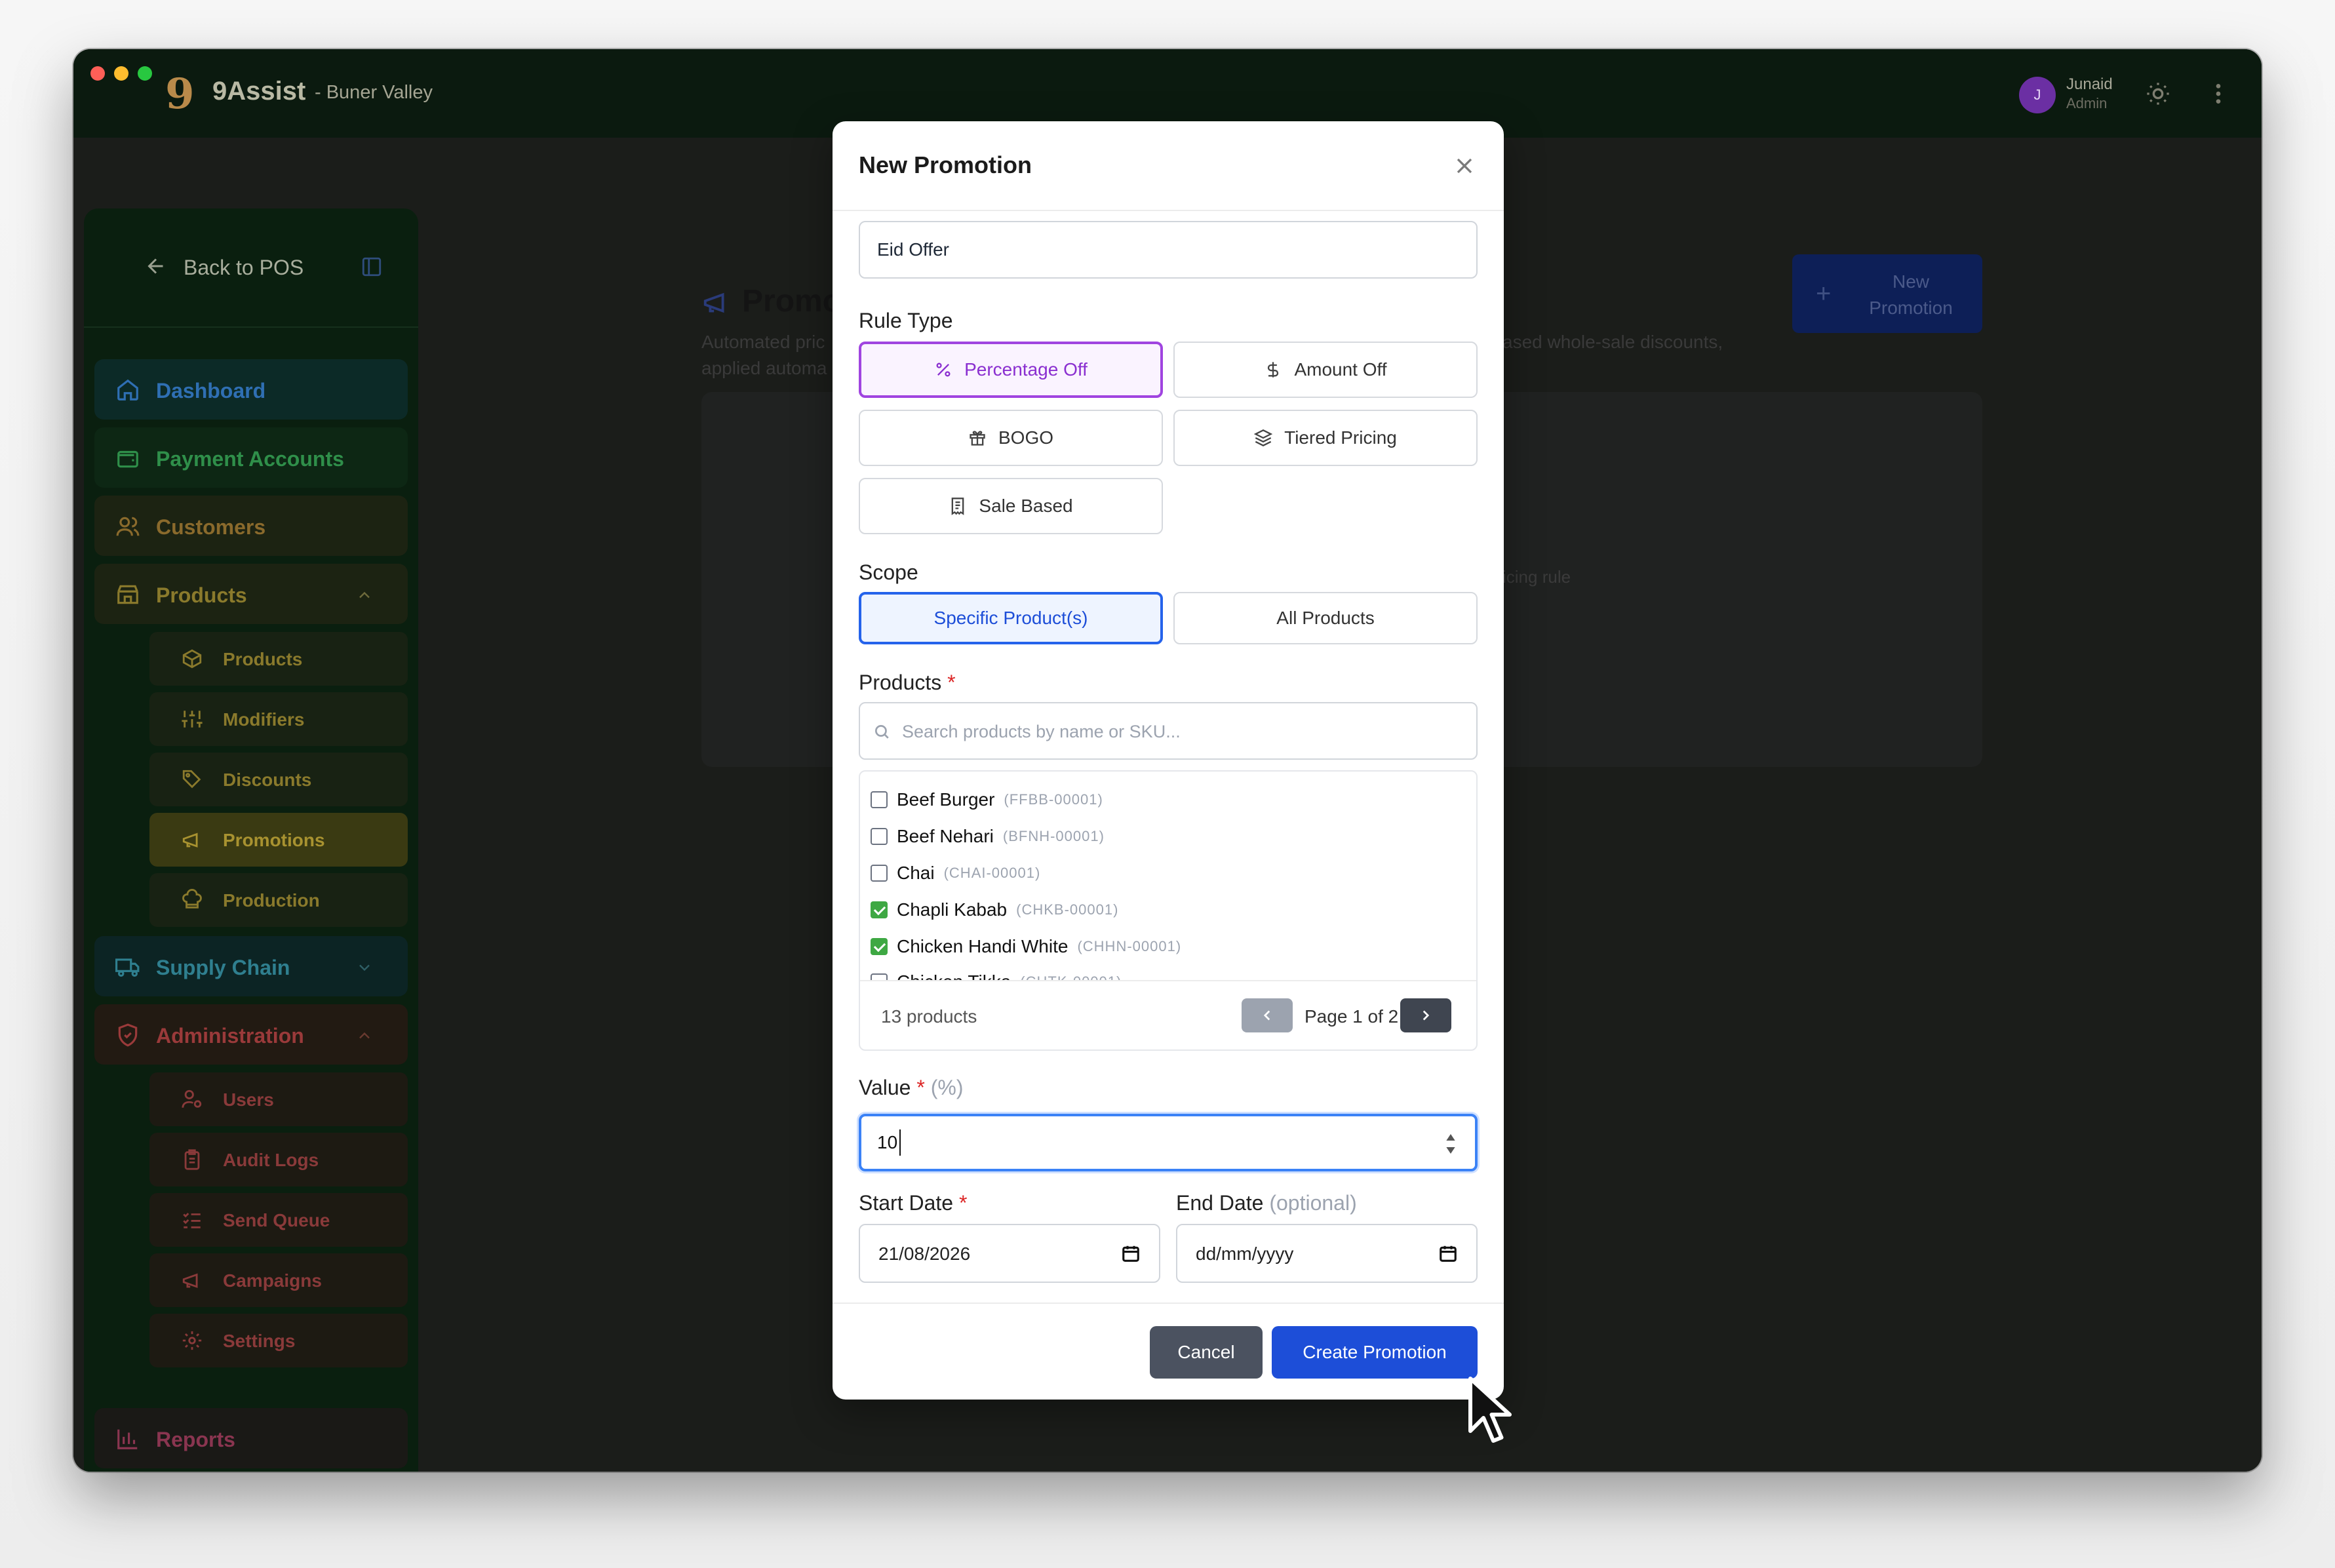 This screenshot has width=2335, height=1568. Describe the element at coordinates (278, 719) in the screenshot. I see `sidebar-subitem-modifiers: Modifiers` at that location.